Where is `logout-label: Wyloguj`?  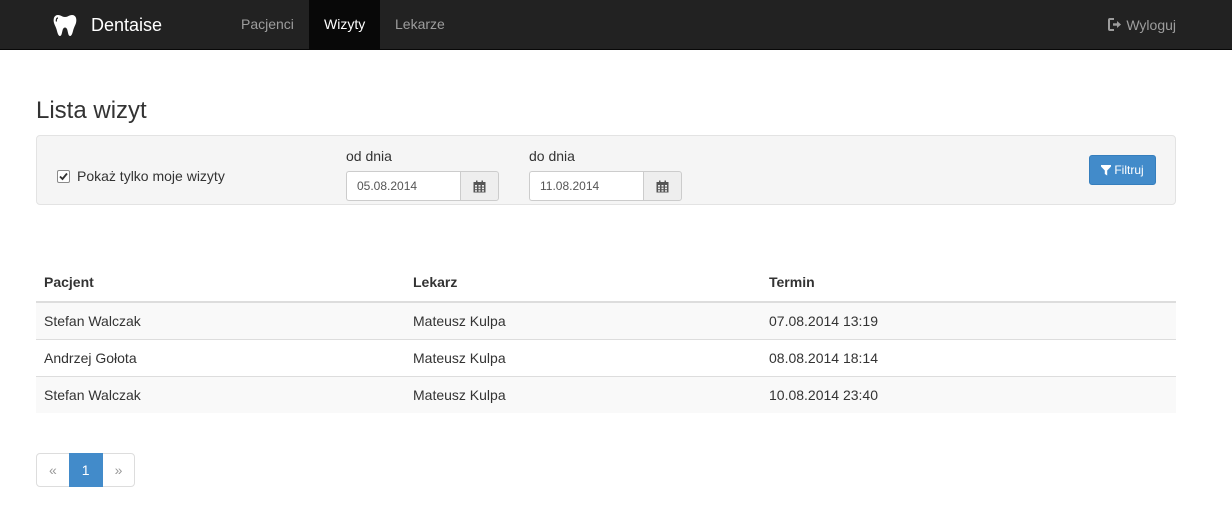
logout-label: Wyloguj is located at coordinates (1151, 24).